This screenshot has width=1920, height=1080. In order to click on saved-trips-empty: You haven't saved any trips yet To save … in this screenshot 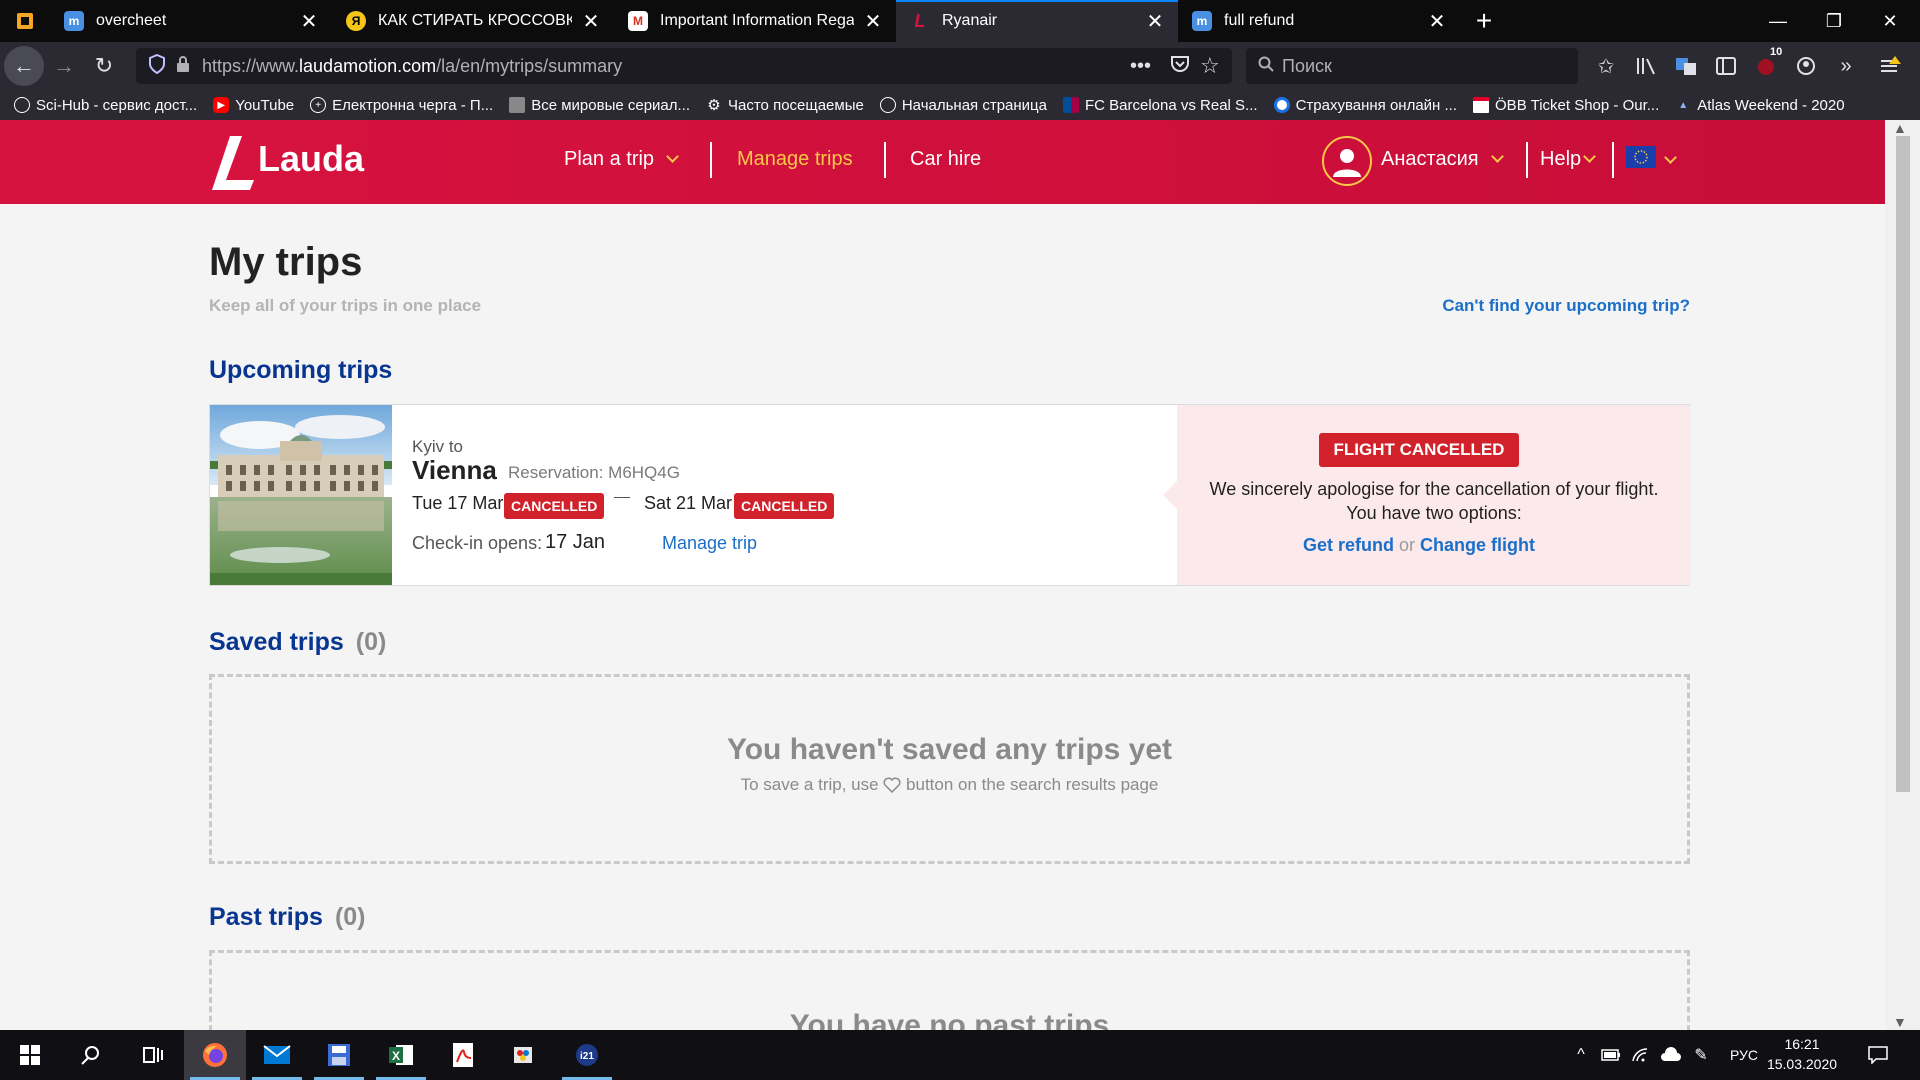, I will do `click(949, 769)`.